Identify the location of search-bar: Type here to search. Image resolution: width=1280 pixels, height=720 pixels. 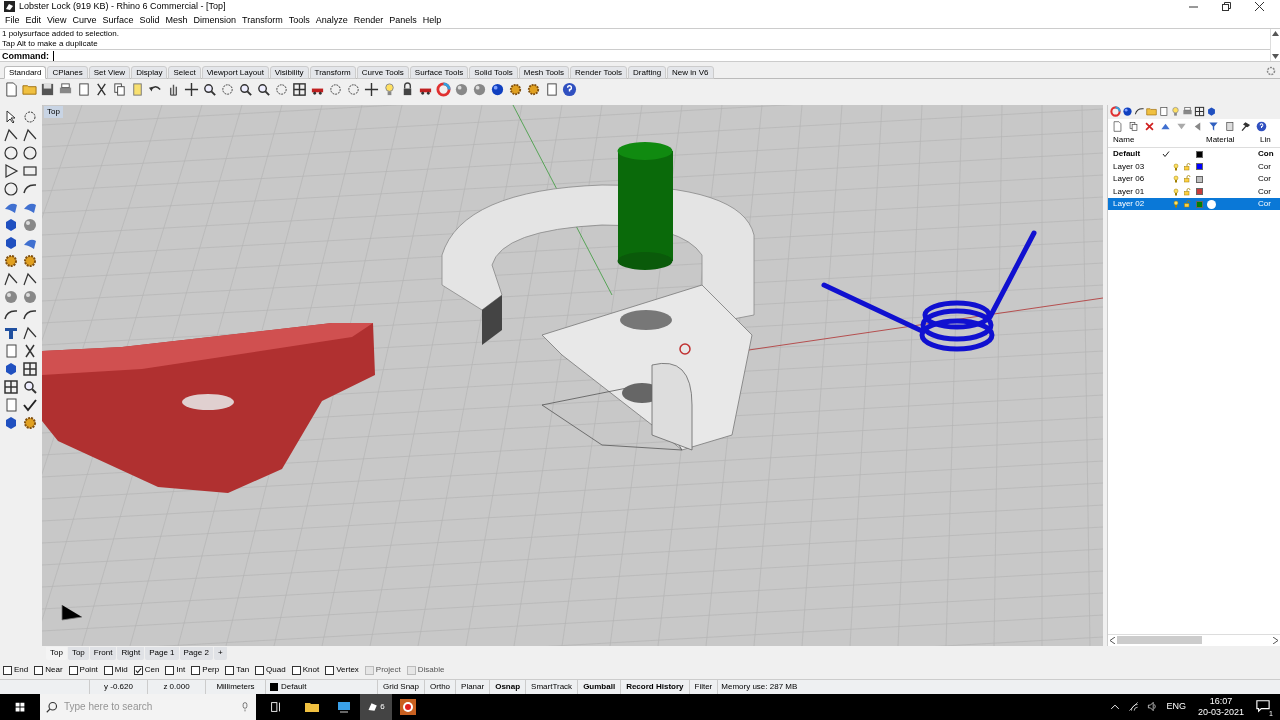
(148, 707).